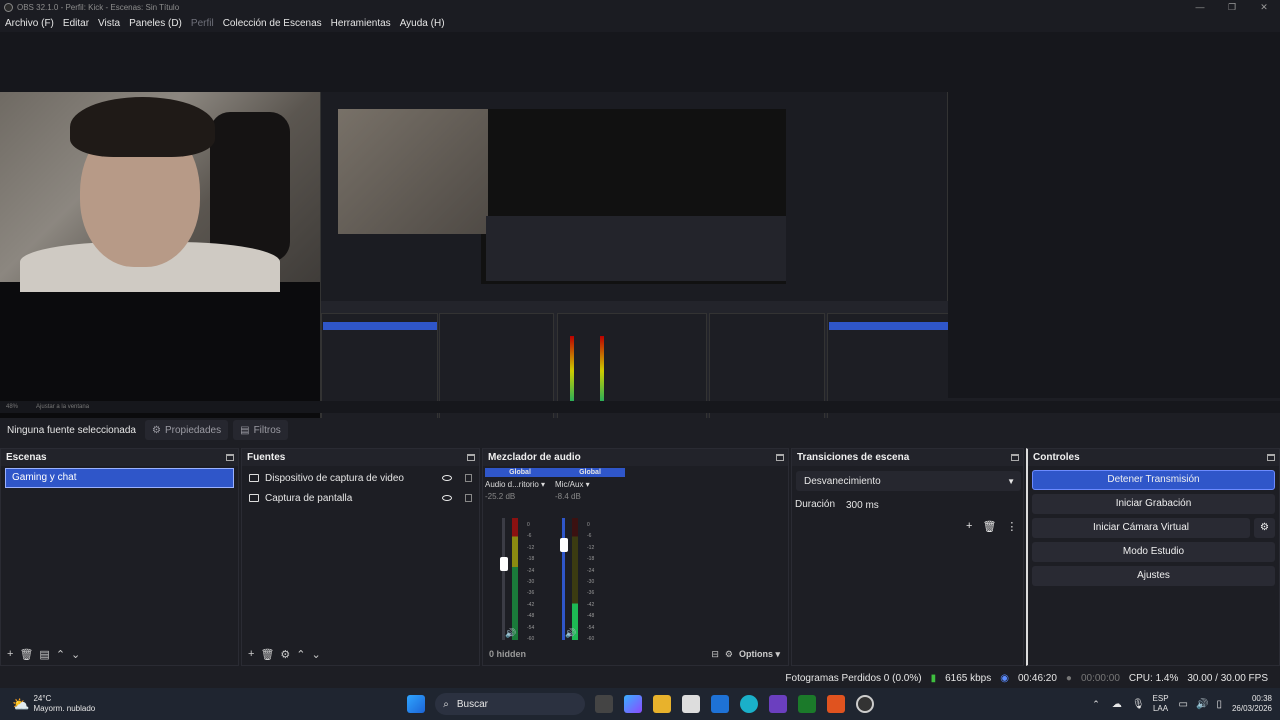 This screenshot has width=1280, height=720. What do you see at coordinates (422, 23) in the screenshot?
I see `menu-help: Ayuda (H)` at bounding box center [422, 23].